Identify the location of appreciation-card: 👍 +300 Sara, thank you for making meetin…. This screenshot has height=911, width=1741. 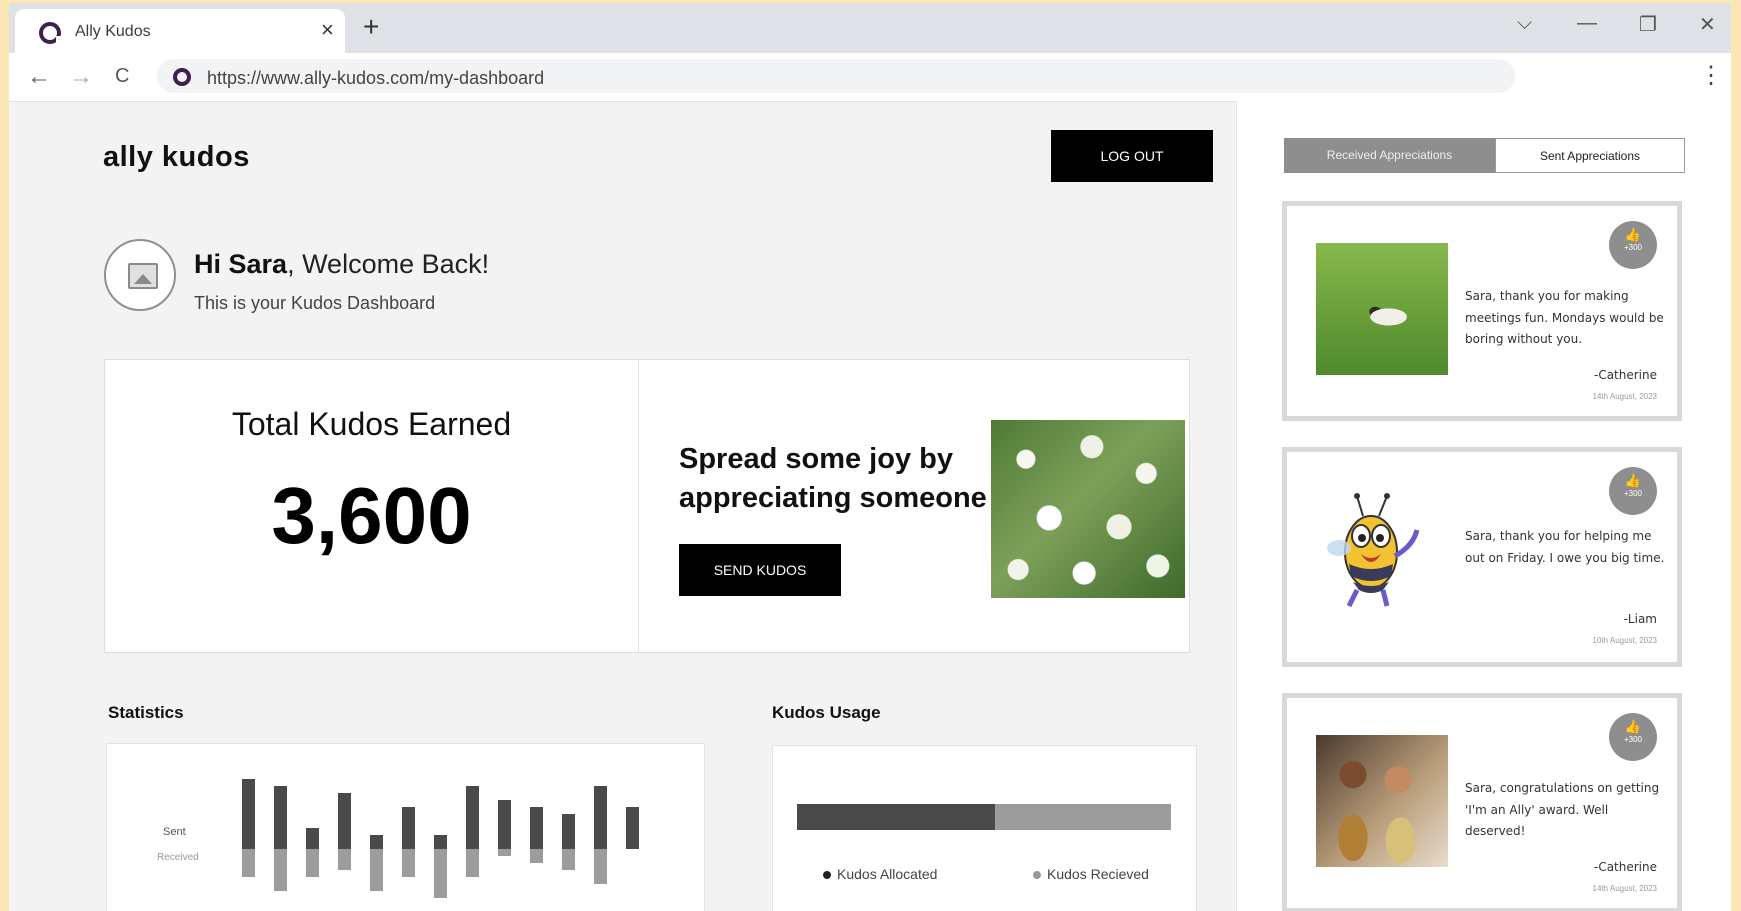
(1482, 311).